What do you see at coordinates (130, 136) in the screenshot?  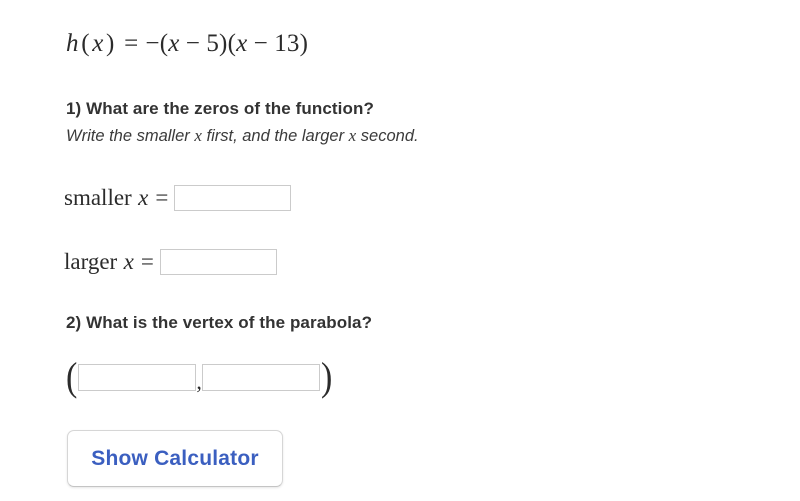 I see `subtitle-text-part-1: Write the smaller` at bounding box center [130, 136].